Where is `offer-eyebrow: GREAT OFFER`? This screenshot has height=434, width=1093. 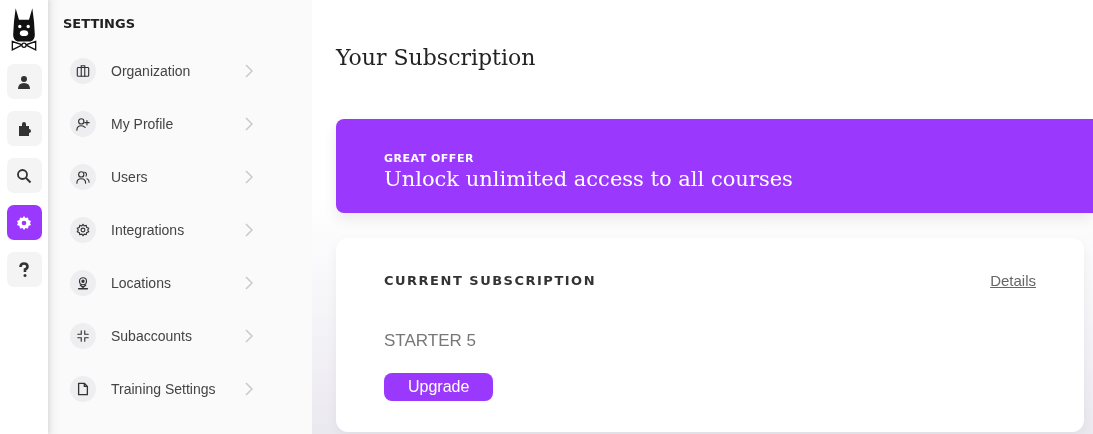 offer-eyebrow: GREAT OFFER is located at coordinates (429, 158).